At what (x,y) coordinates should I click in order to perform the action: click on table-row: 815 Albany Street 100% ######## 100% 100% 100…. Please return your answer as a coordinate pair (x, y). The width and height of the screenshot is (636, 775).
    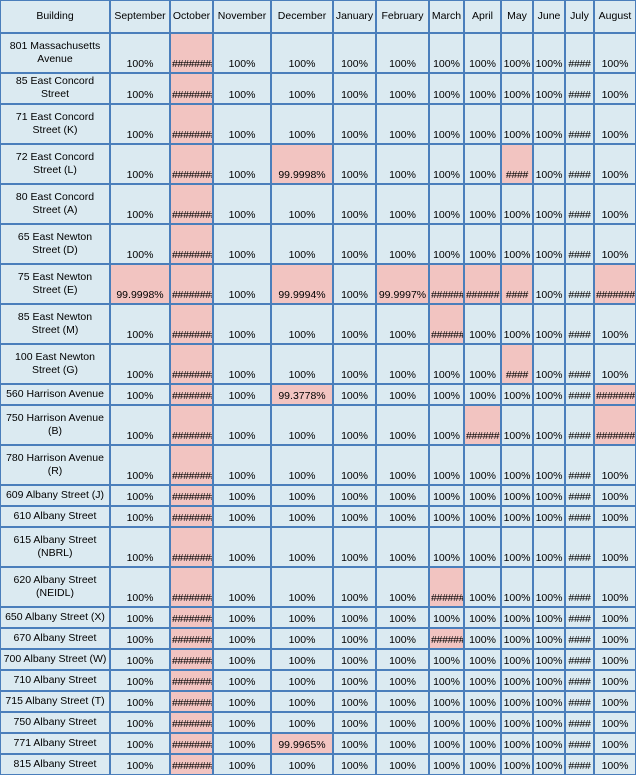
    Looking at the image, I should click on (318, 764).